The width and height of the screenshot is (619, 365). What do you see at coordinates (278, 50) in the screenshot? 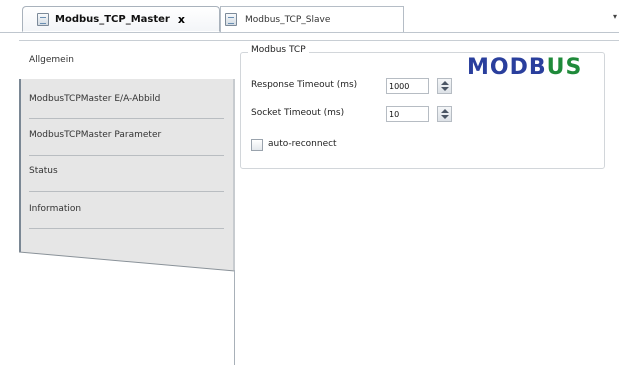
I see `groupbox-title: Modbus TCP` at bounding box center [278, 50].